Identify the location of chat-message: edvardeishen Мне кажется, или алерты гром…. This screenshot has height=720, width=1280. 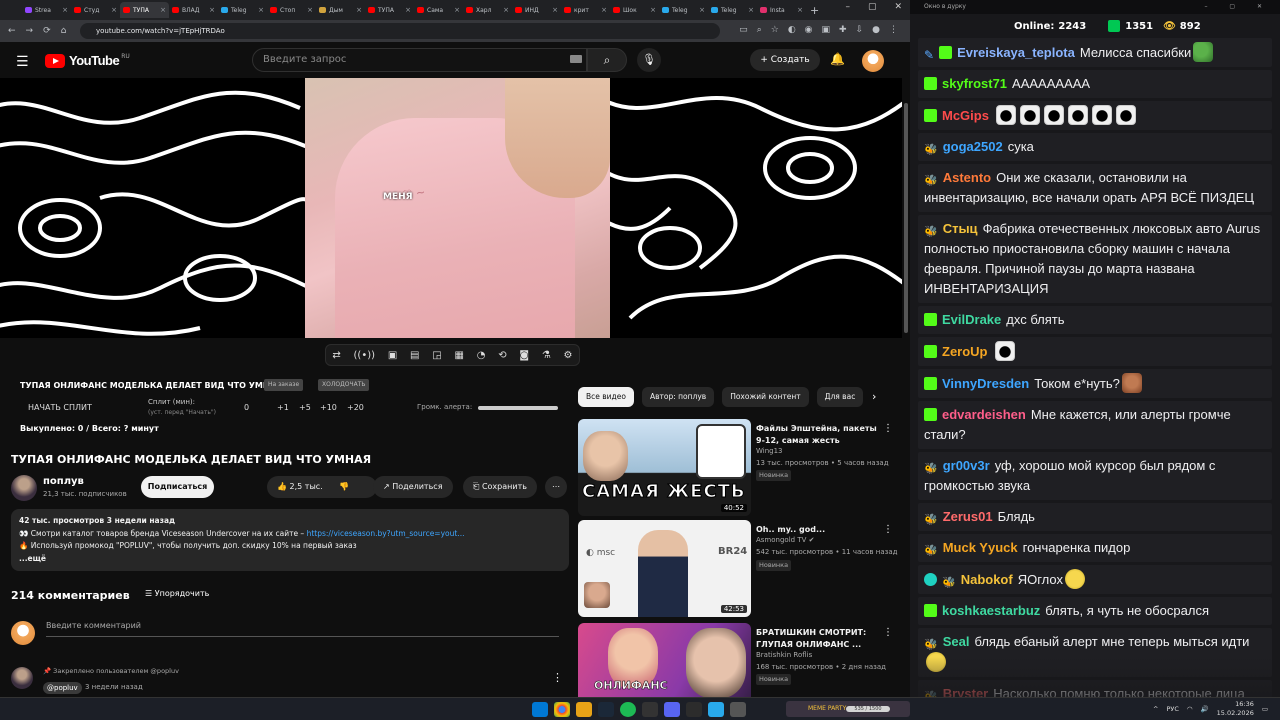
(1095, 425).